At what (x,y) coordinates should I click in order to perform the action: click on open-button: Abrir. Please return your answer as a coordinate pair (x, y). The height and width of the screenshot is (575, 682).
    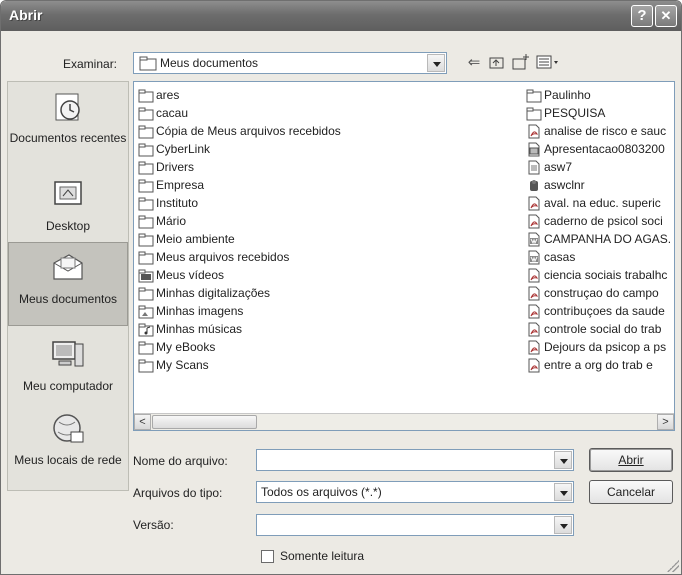
    Looking at the image, I should click on (631, 460).